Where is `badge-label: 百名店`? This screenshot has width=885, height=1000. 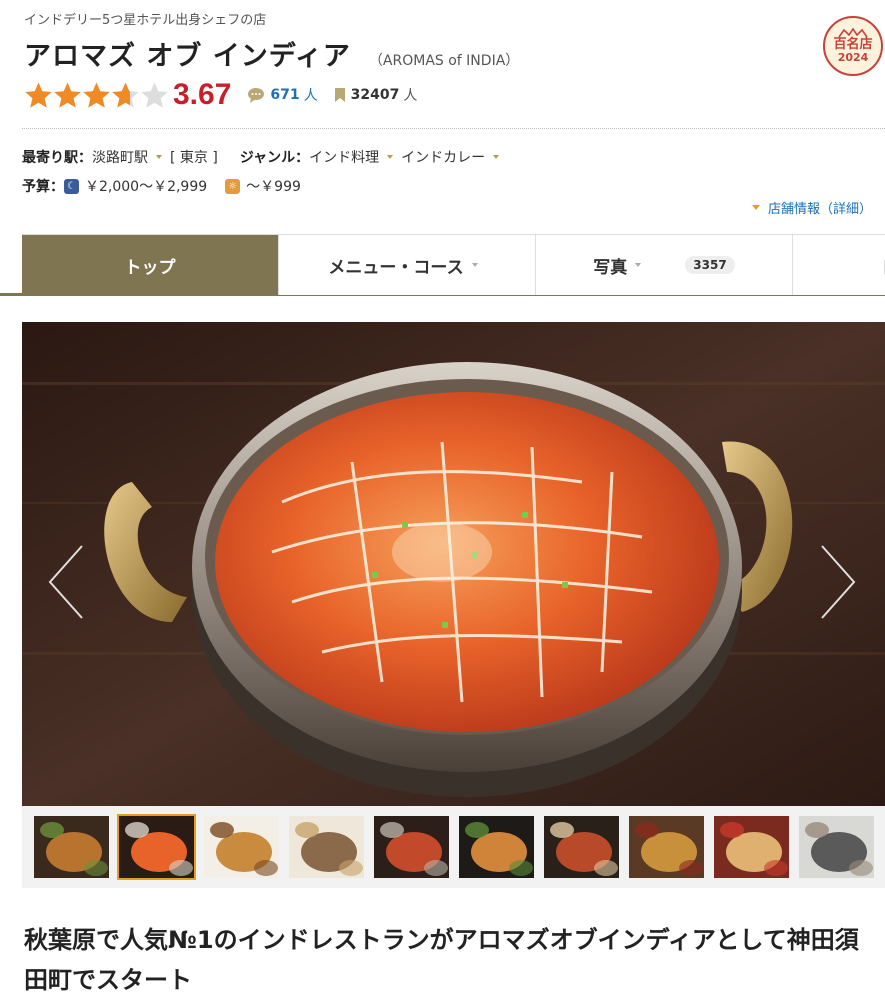 badge-label: 百名店 is located at coordinates (853, 44).